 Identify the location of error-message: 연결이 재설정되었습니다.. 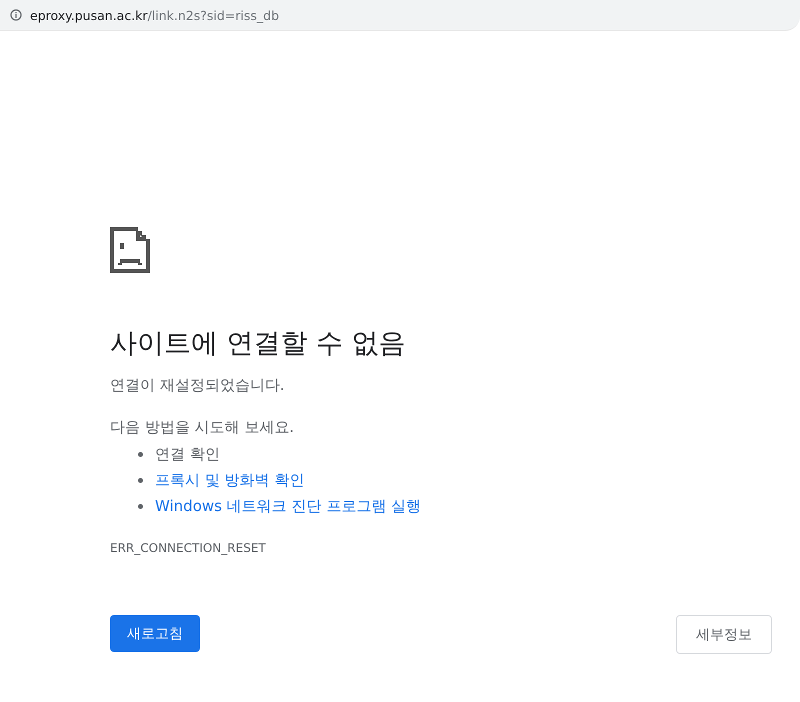
(198, 385).